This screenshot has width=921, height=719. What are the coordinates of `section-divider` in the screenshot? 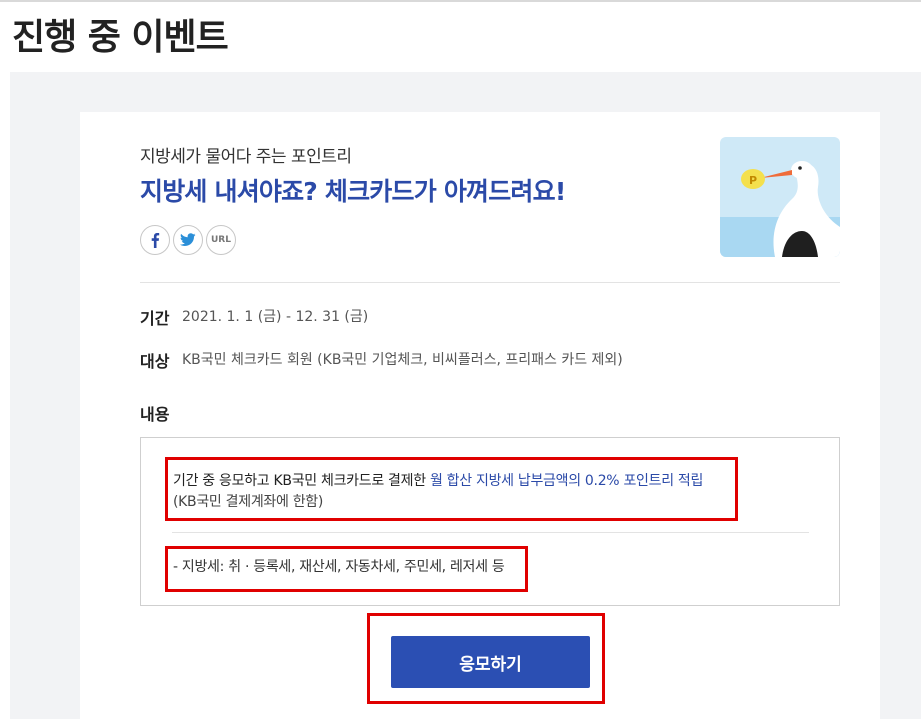 It's located at (490, 282).